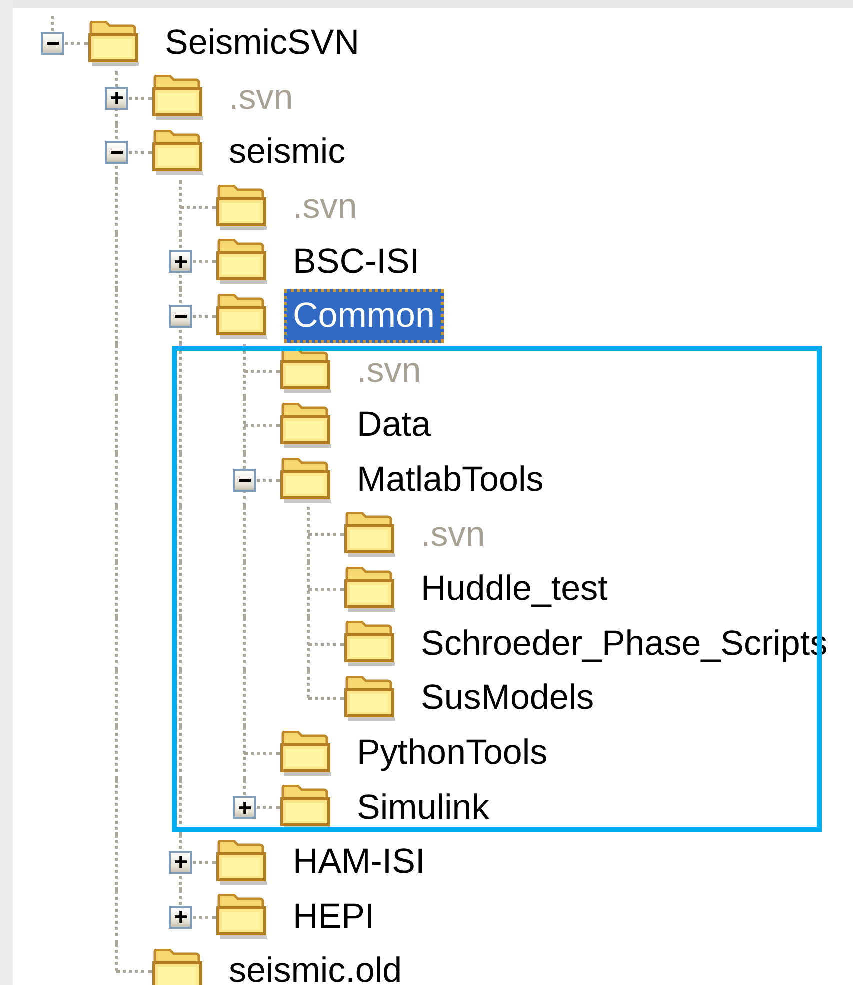  What do you see at coordinates (394, 425) in the screenshot?
I see `folder-name: Data` at bounding box center [394, 425].